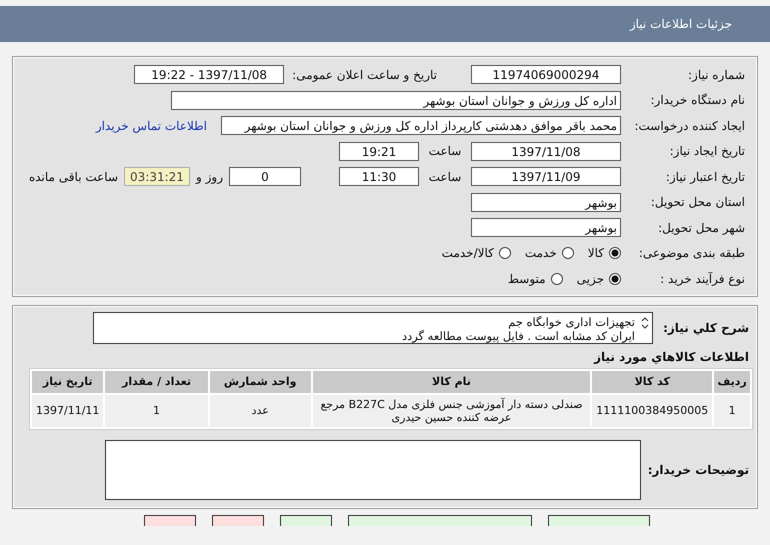 The width and height of the screenshot is (770, 545). Describe the element at coordinates (260, 381) in the screenshot. I see `column-header: واحد شمارش` at that location.